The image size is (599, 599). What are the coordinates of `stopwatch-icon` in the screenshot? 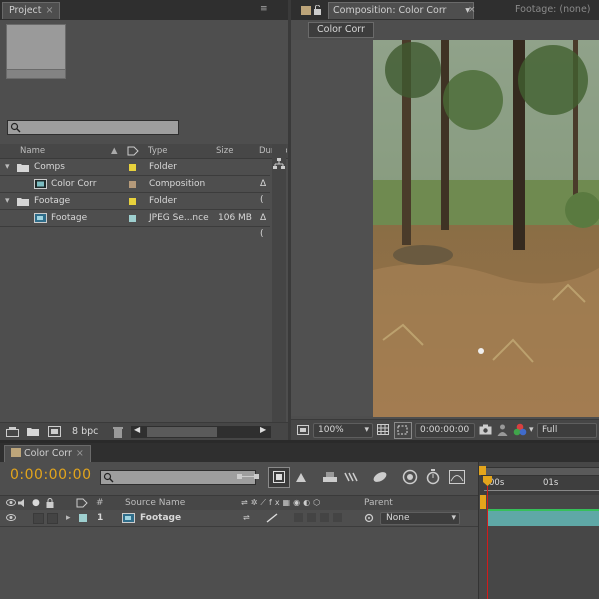 It's located at (433, 477).